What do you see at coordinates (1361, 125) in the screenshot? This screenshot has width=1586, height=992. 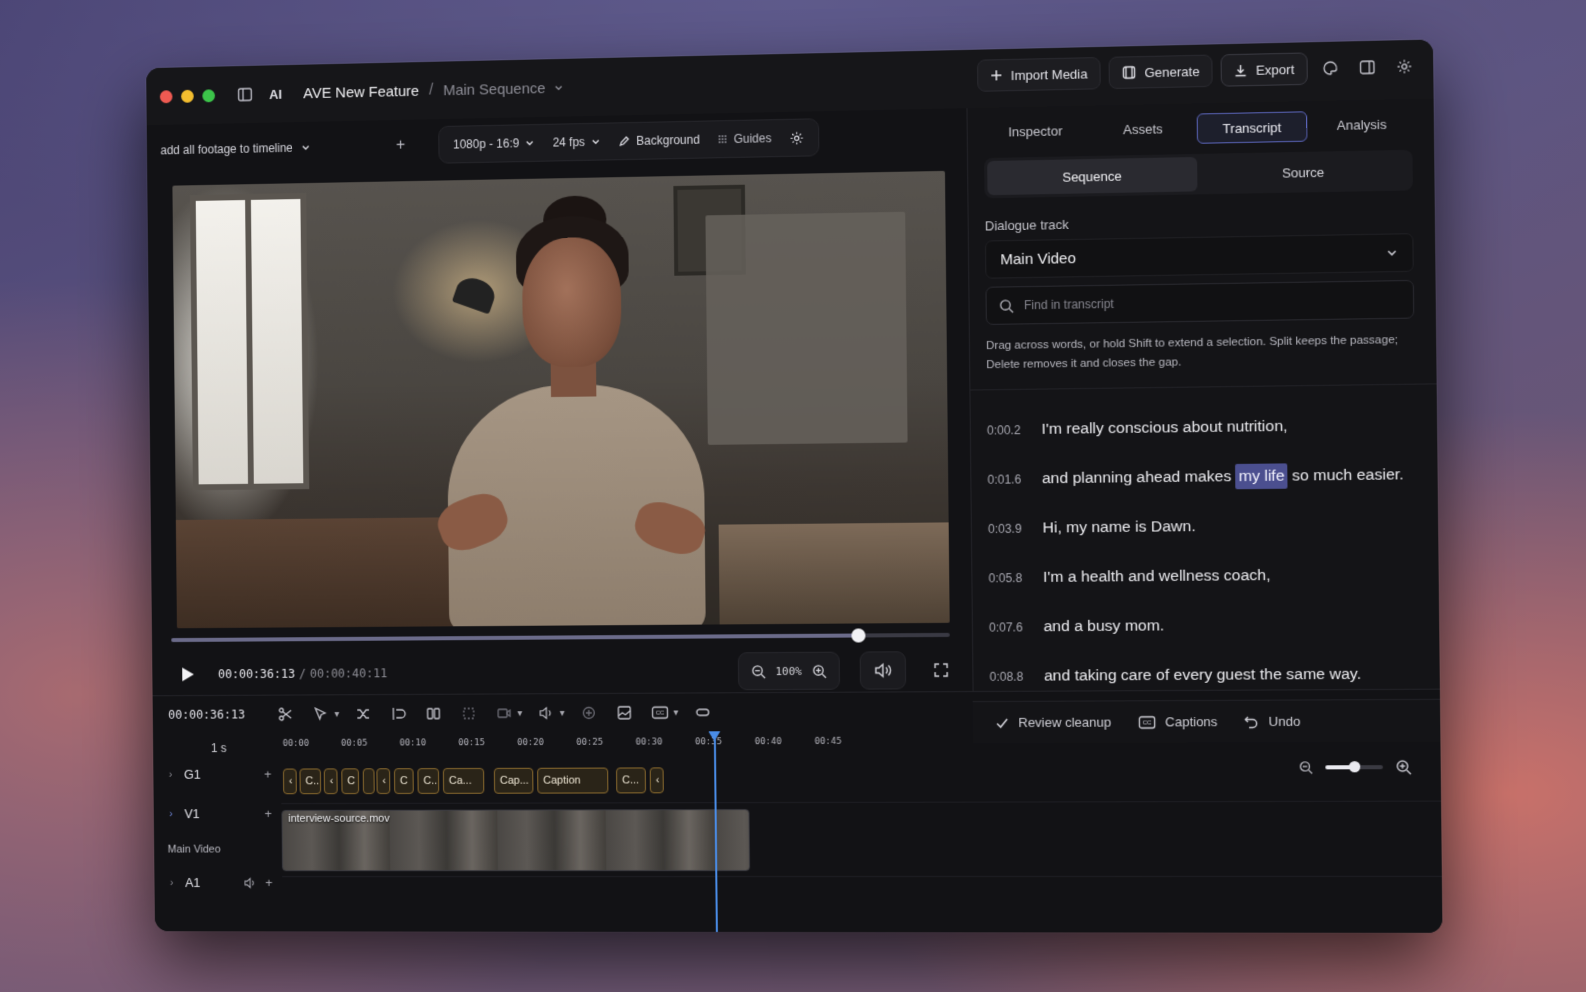 I see `tab-analysis: Analysis` at bounding box center [1361, 125].